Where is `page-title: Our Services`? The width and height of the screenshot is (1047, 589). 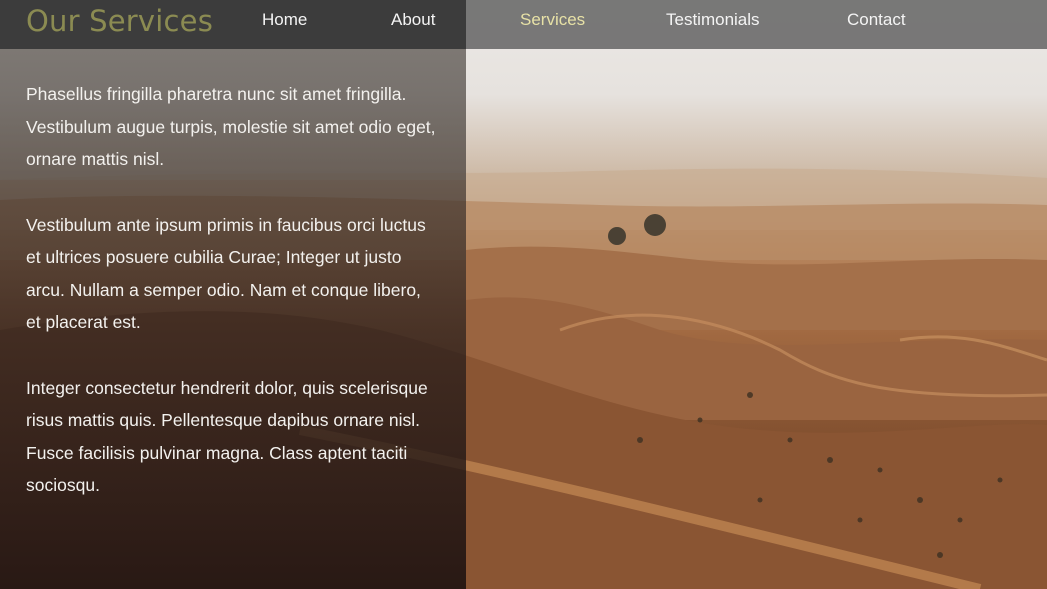 page-title: Our Services is located at coordinates (120, 21).